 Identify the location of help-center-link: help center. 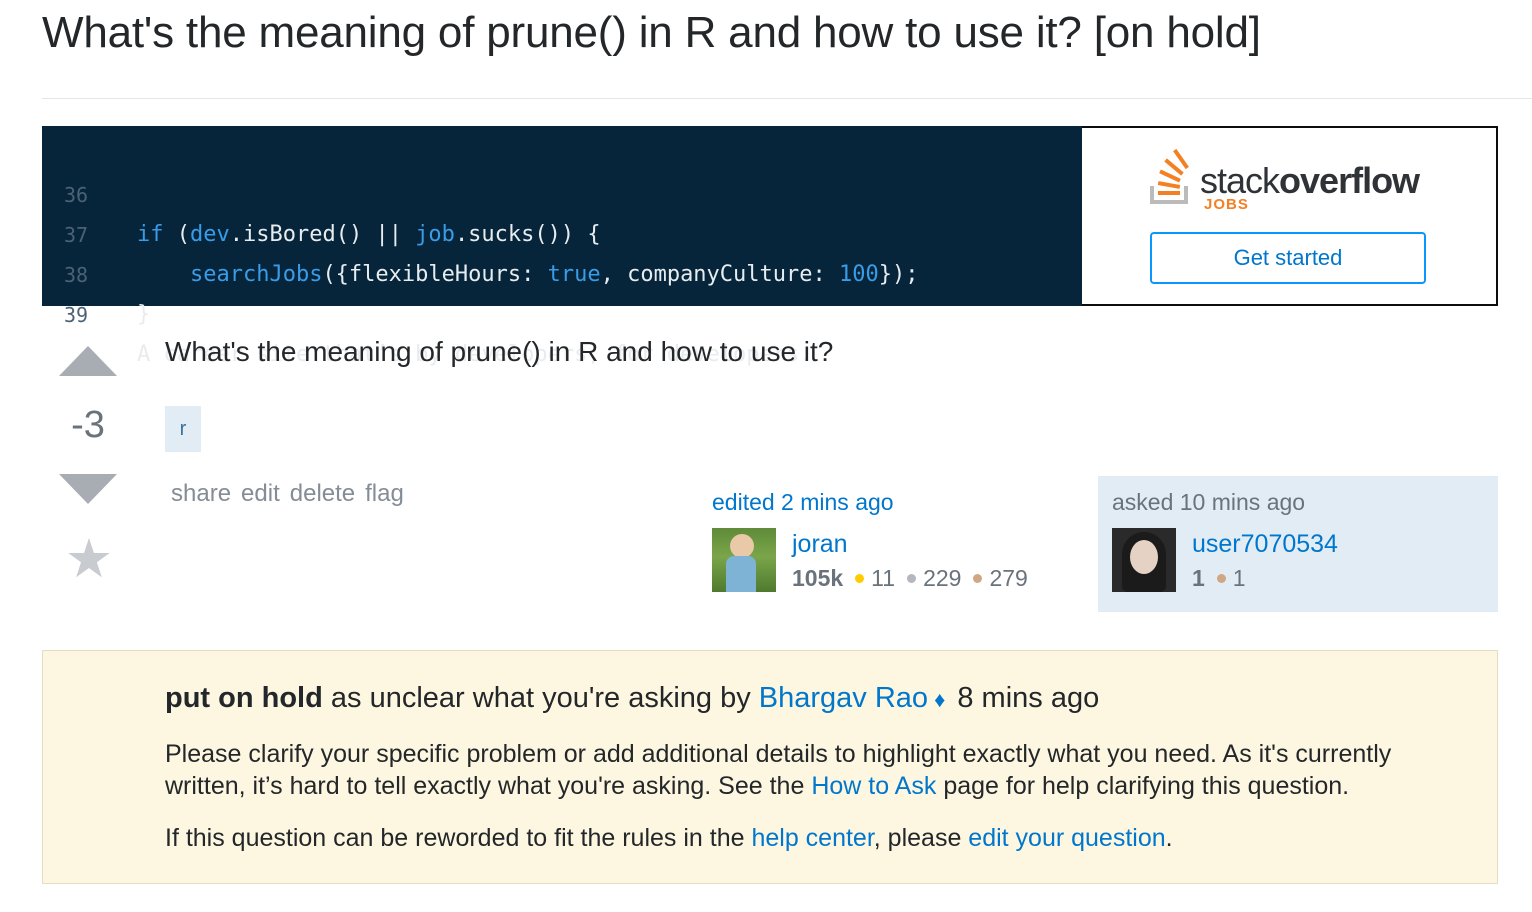
(812, 838).